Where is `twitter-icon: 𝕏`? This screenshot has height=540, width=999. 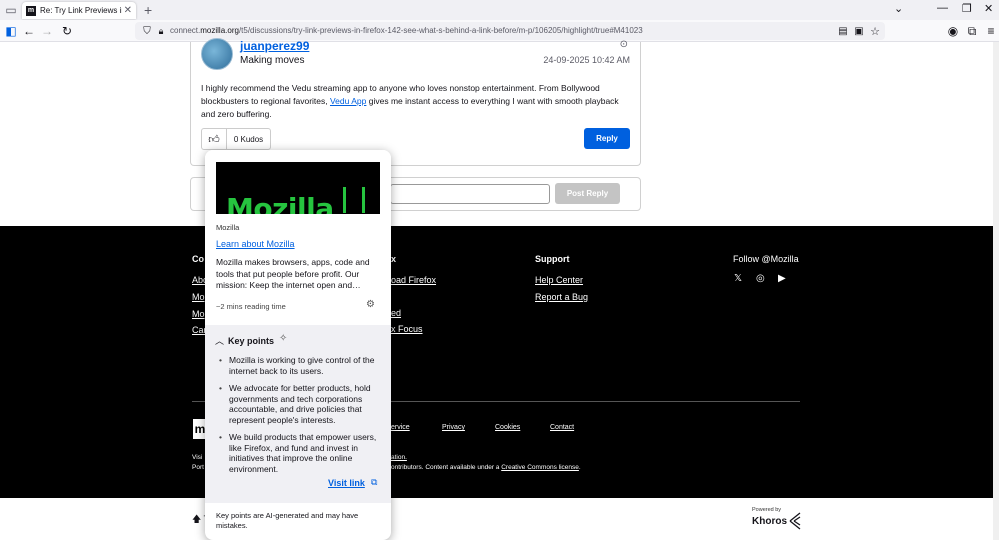 twitter-icon: 𝕏 is located at coordinates (738, 278).